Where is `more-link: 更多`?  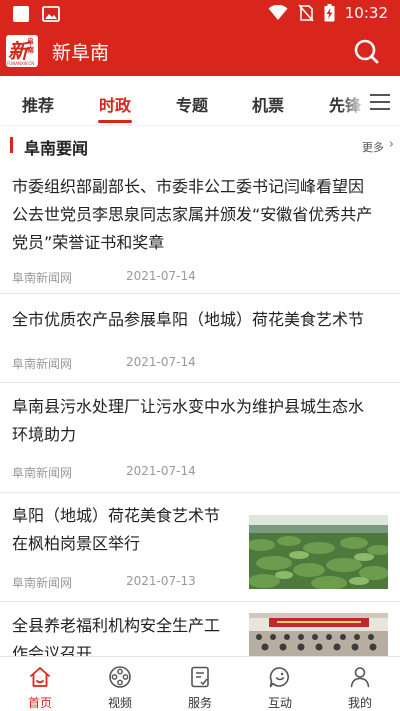 more-link: 更多 is located at coordinates (373, 147).